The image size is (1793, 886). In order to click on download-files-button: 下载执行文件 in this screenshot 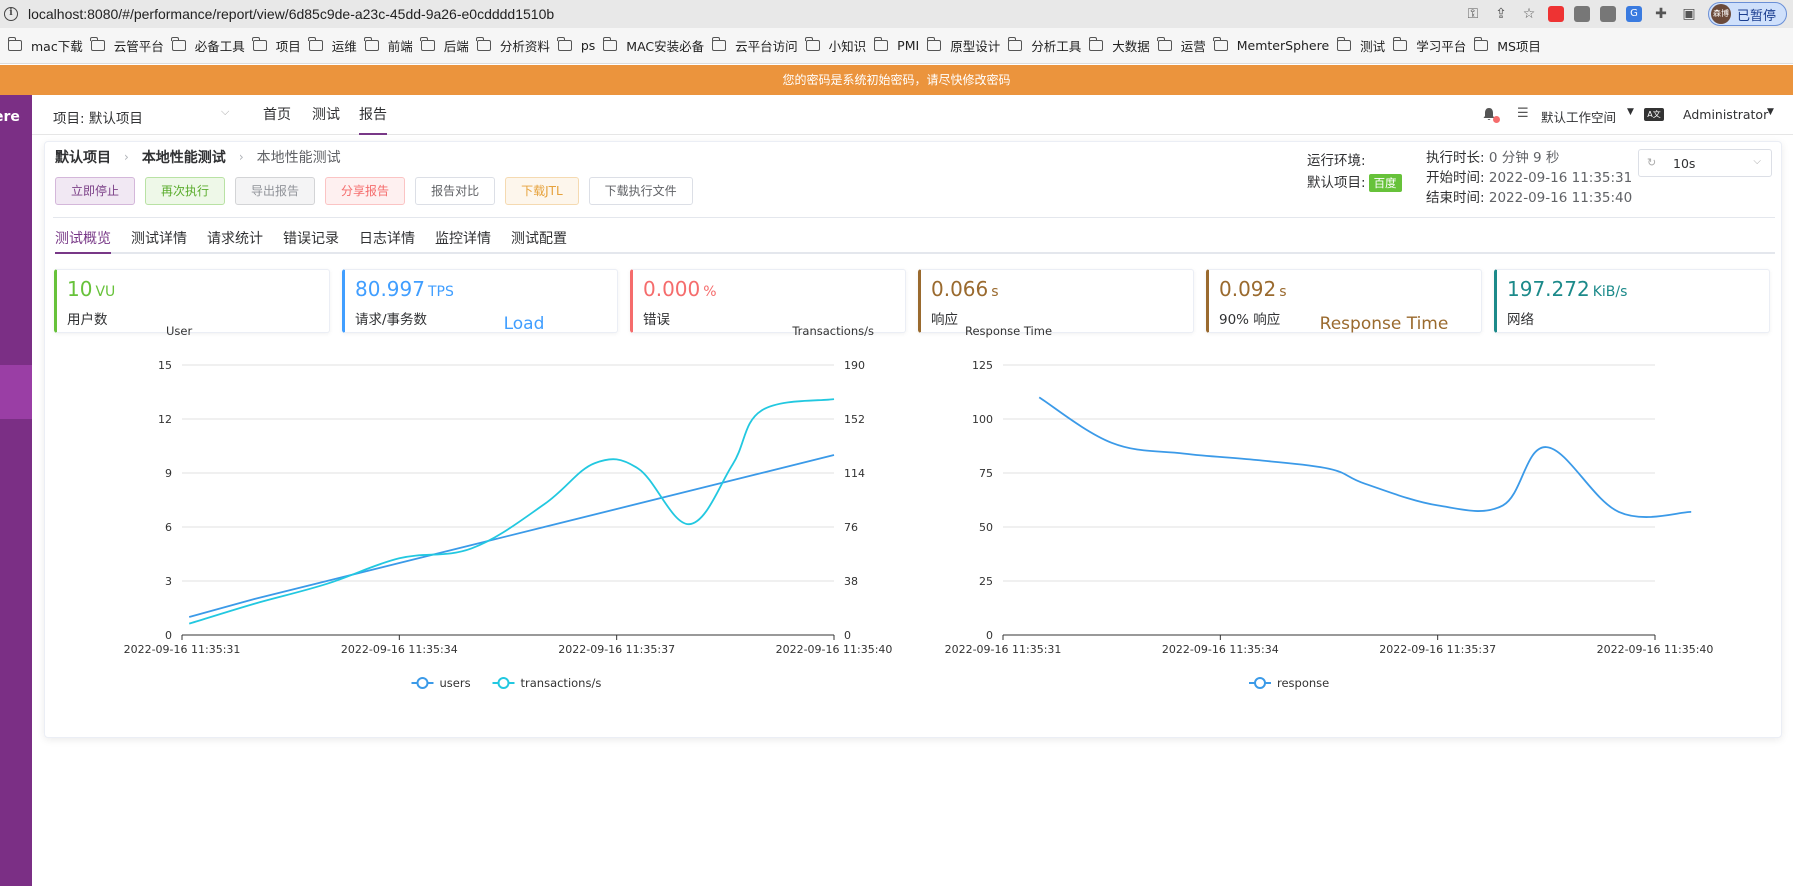, I will do `click(640, 191)`.